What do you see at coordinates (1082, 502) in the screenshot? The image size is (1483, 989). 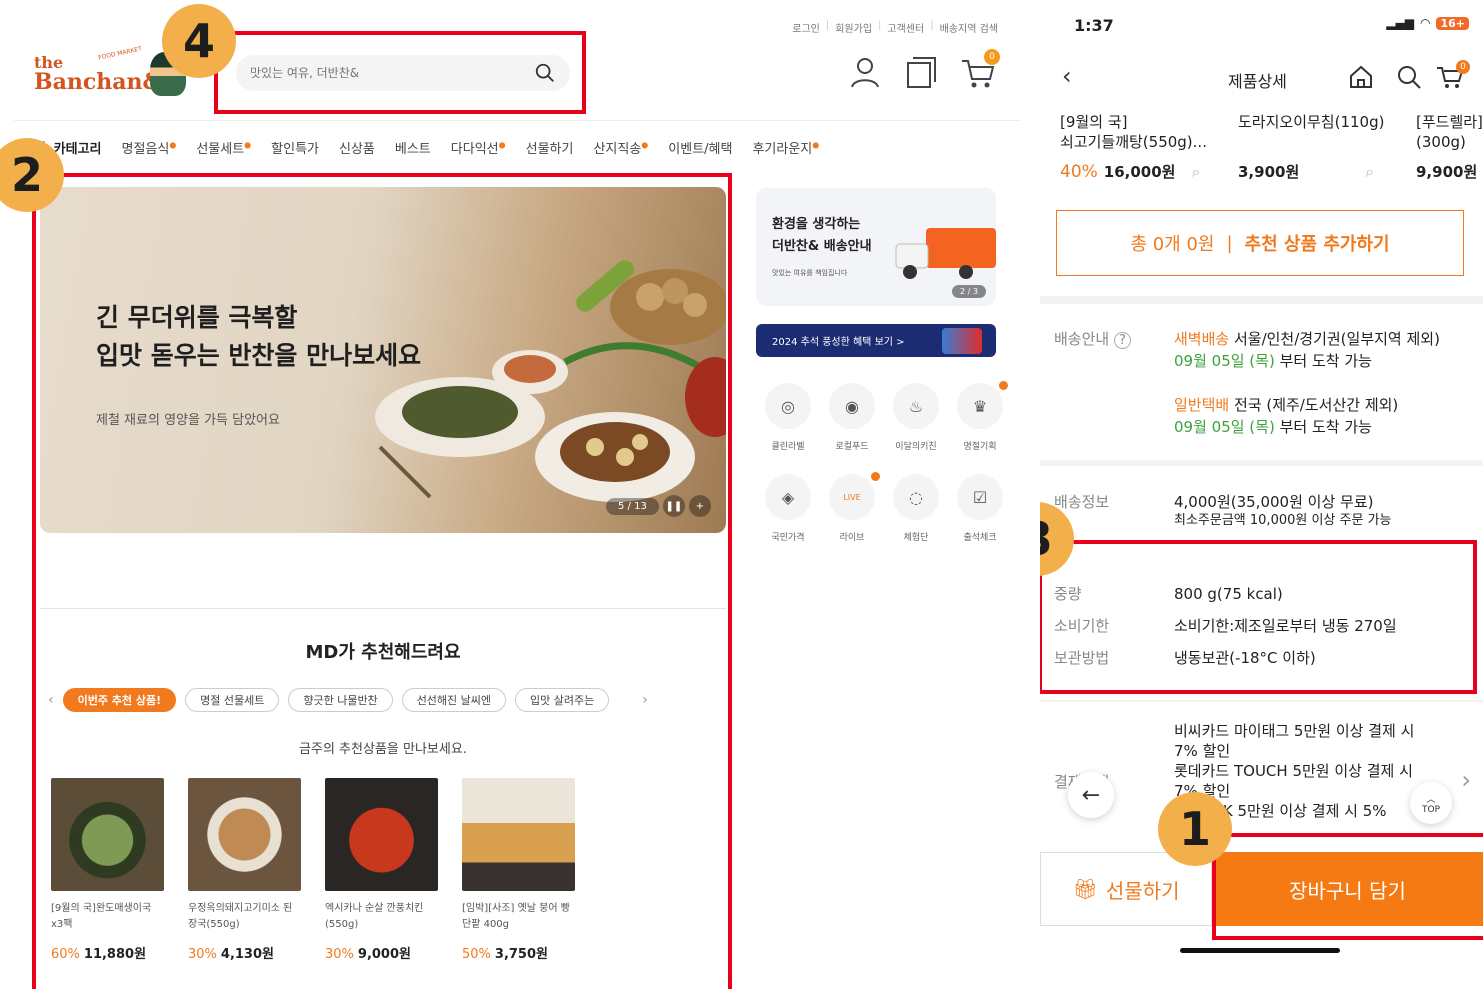 I see `shipping-info-label: 배송정보` at bounding box center [1082, 502].